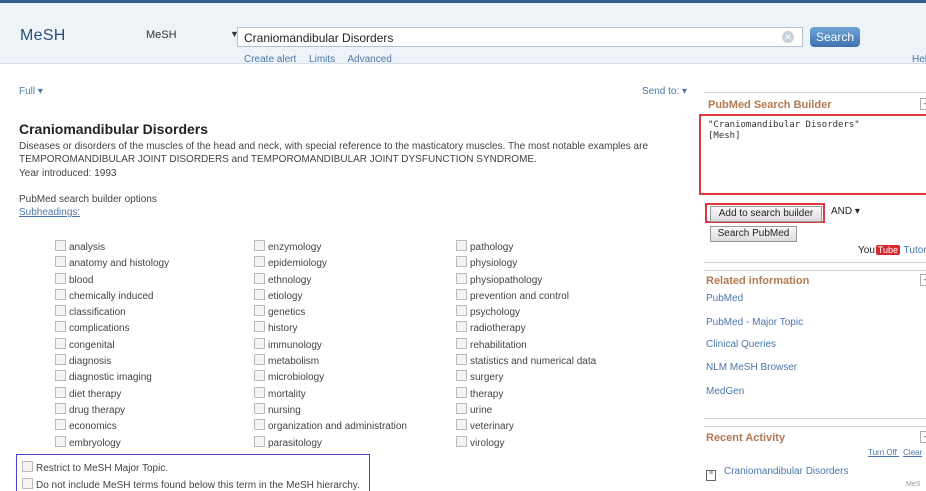  Describe the element at coordinates (526, 313) in the screenshot. I see `subheading-checkbox: psychology` at that location.